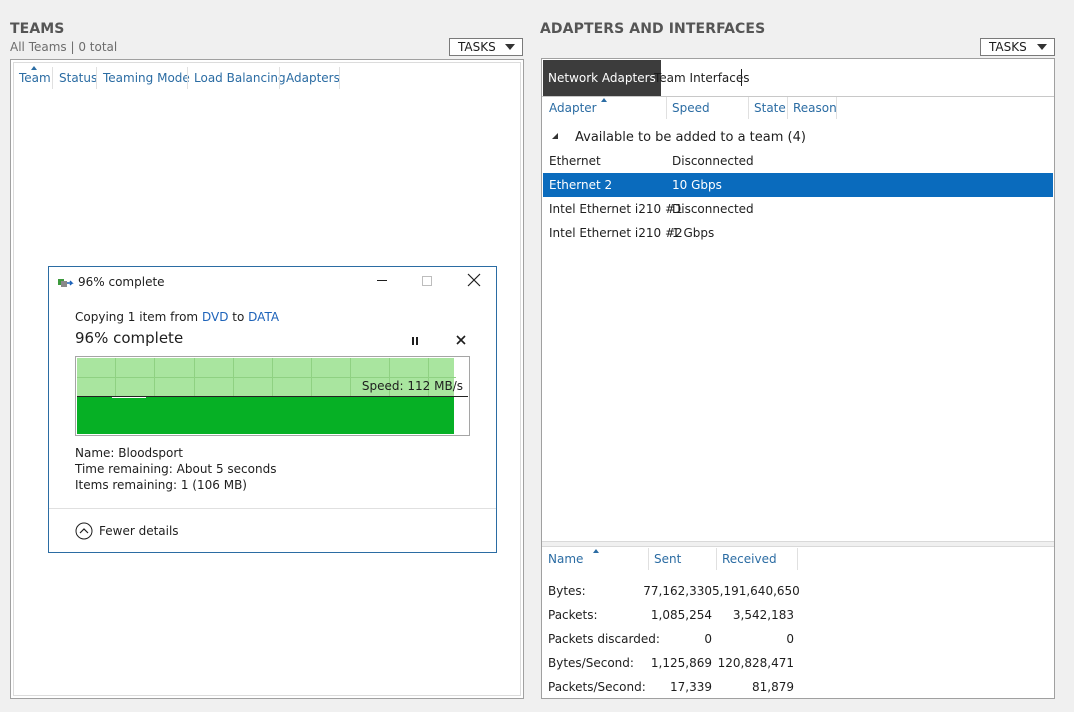  Describe the element at coordinates (382, 280) in the screenshot. I see `minimize-icon` at that location.